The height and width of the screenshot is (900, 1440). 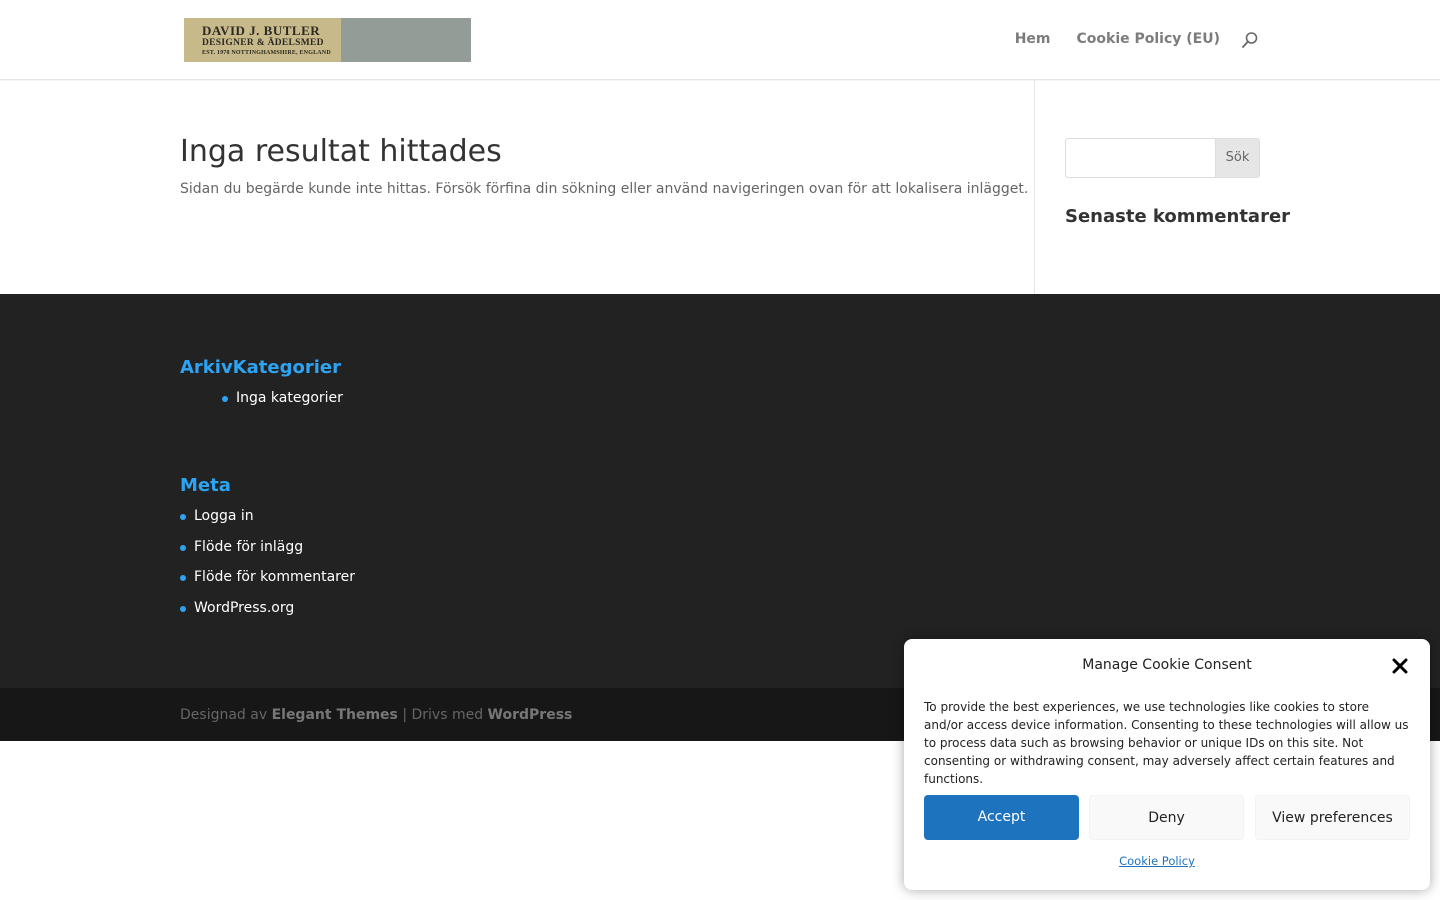 I want to click on close-icon, so click(x=1400, y=666).